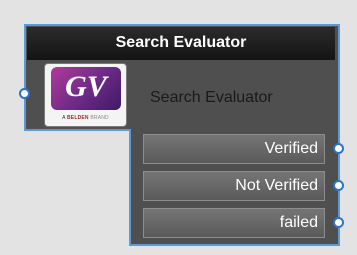  What do you see at coordinates (64, 118) in the screenshot?
I see `logo-tagline-prefix: A` at bounding box center [64, 118].